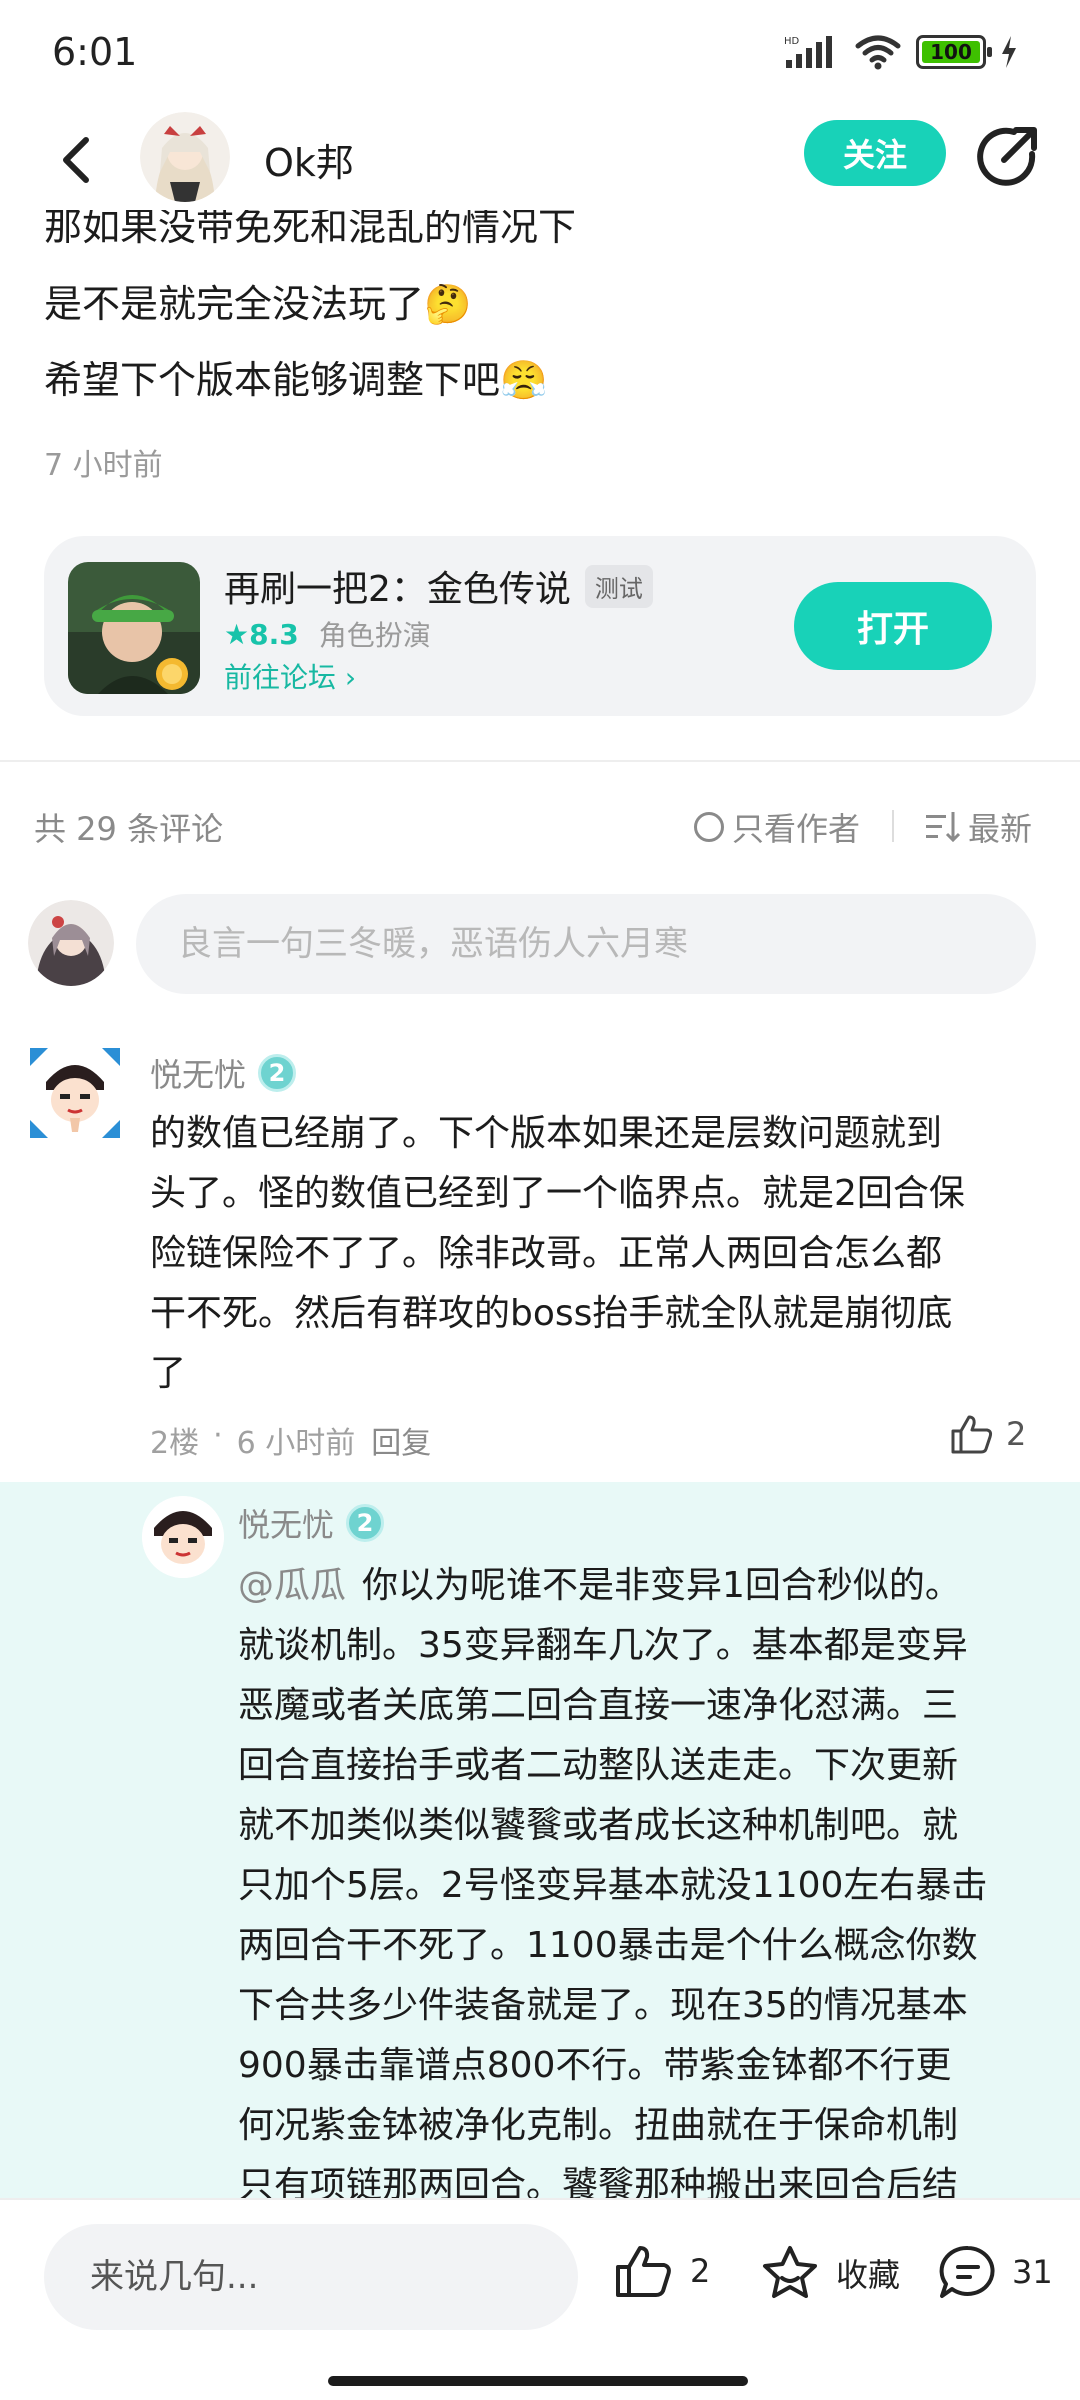 The height and width of the screenshot is (2400, 1080). Describe the element at coordinates (943, 827) in the screenshot. I see `sort-icon` at that location.